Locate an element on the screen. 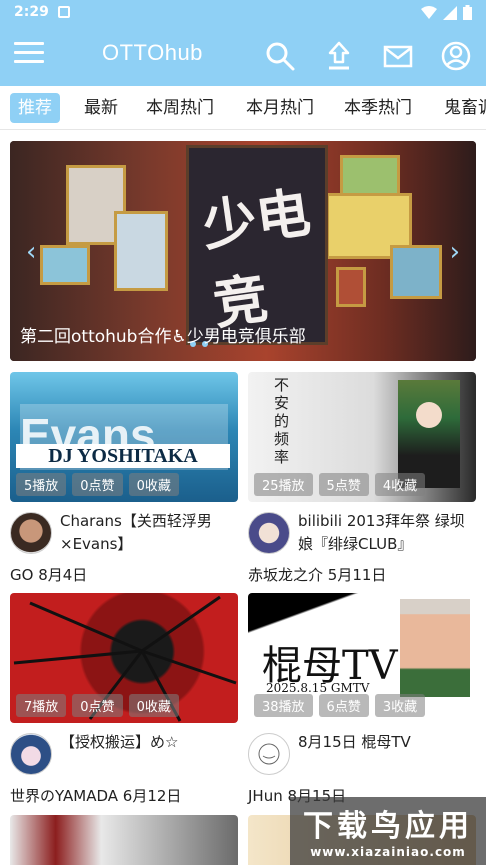 The height and width of the screenshot is (865, 486). tab-weekly-hot: 本周热门 is located at coordinates (180, 108).